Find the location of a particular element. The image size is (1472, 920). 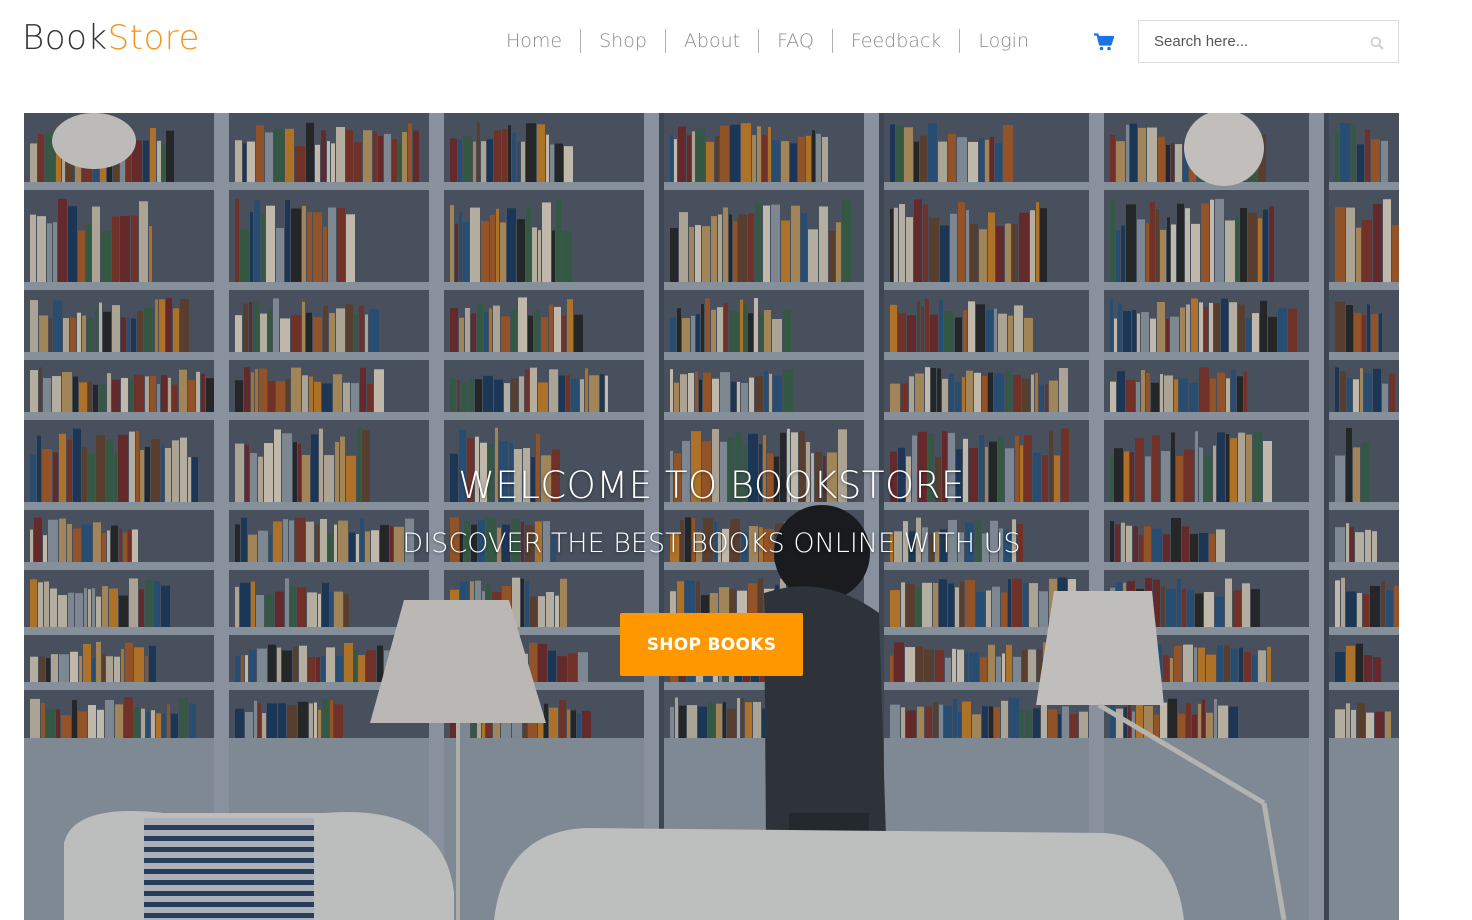

shop-books-button: SHOP BOOKS is located at coordinates (711, 644).